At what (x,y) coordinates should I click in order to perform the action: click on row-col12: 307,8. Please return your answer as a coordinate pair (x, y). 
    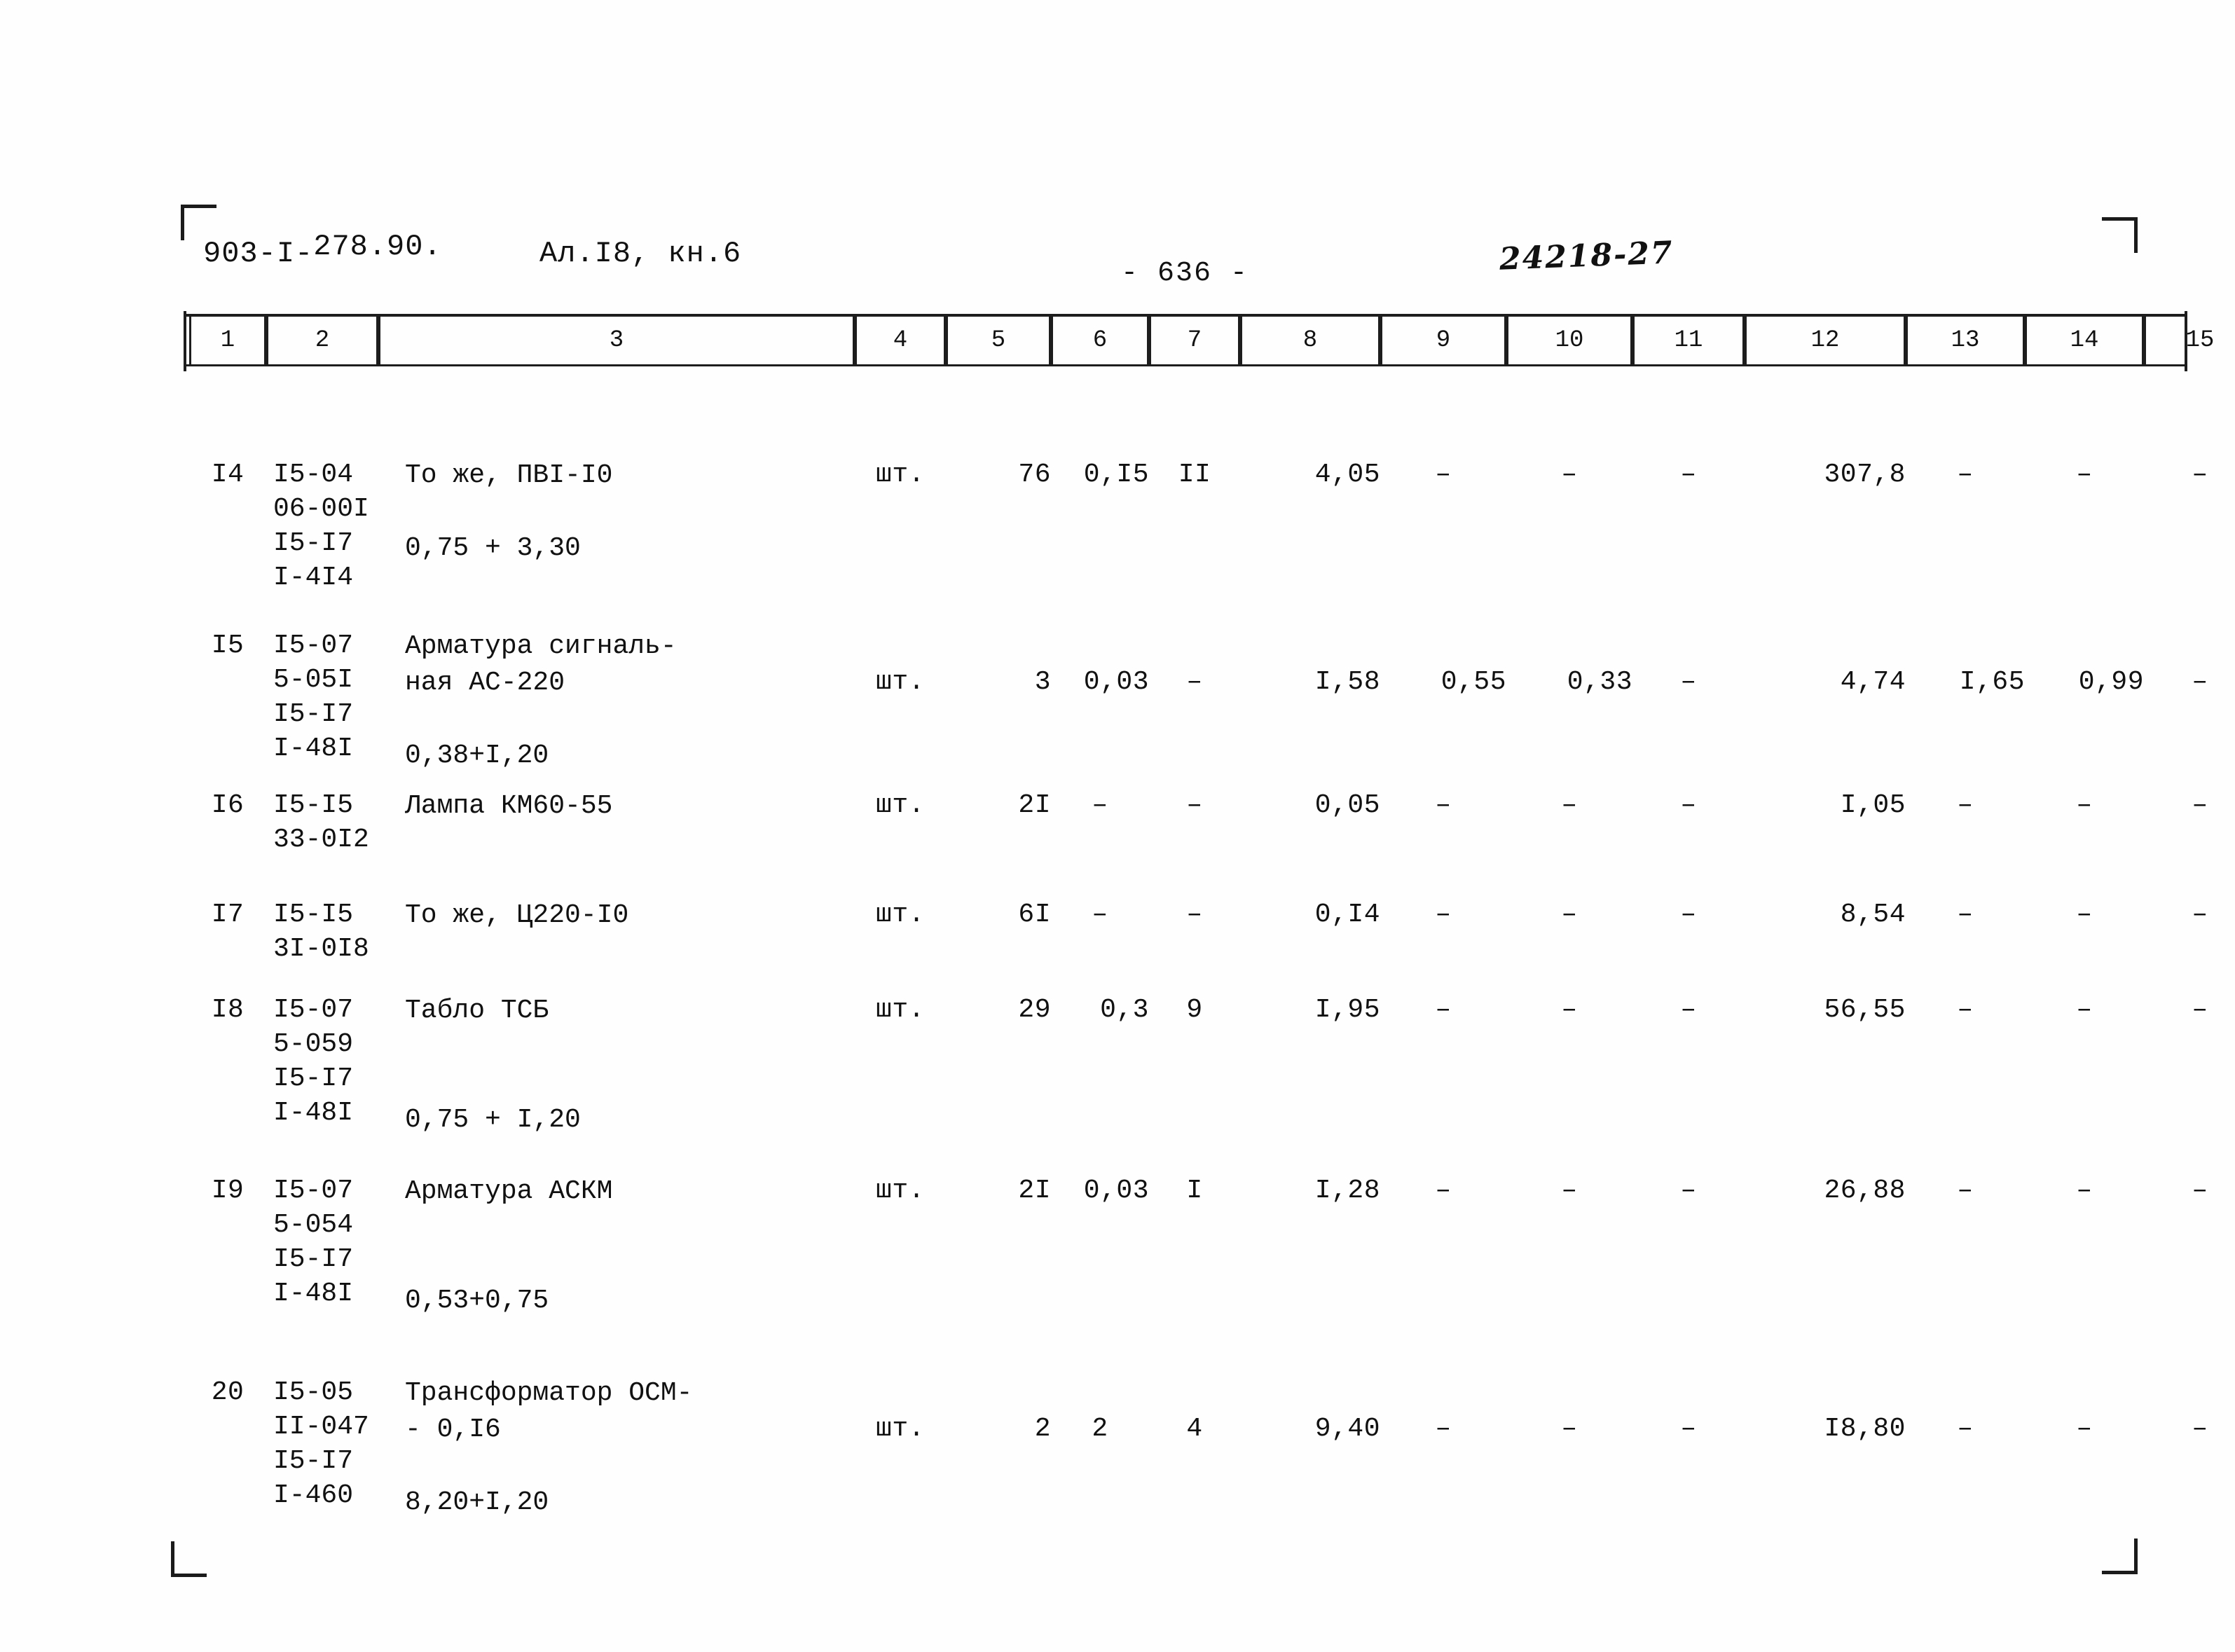
    Looking at the image, I should click on (1865, 475).